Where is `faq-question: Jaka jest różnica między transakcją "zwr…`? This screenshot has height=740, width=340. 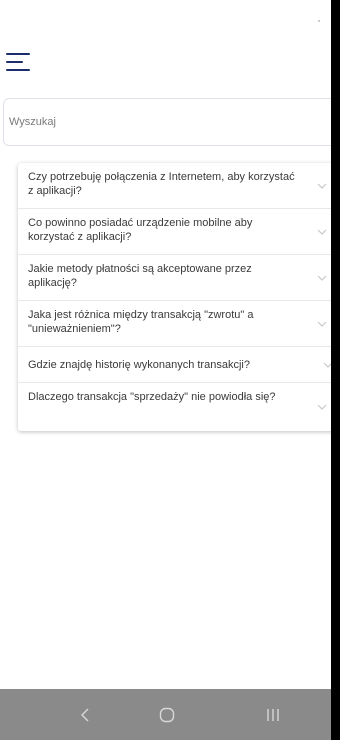
faq-question: Jaka jest różnica między transakcją "zwr… is located at coordinates (141, 322).